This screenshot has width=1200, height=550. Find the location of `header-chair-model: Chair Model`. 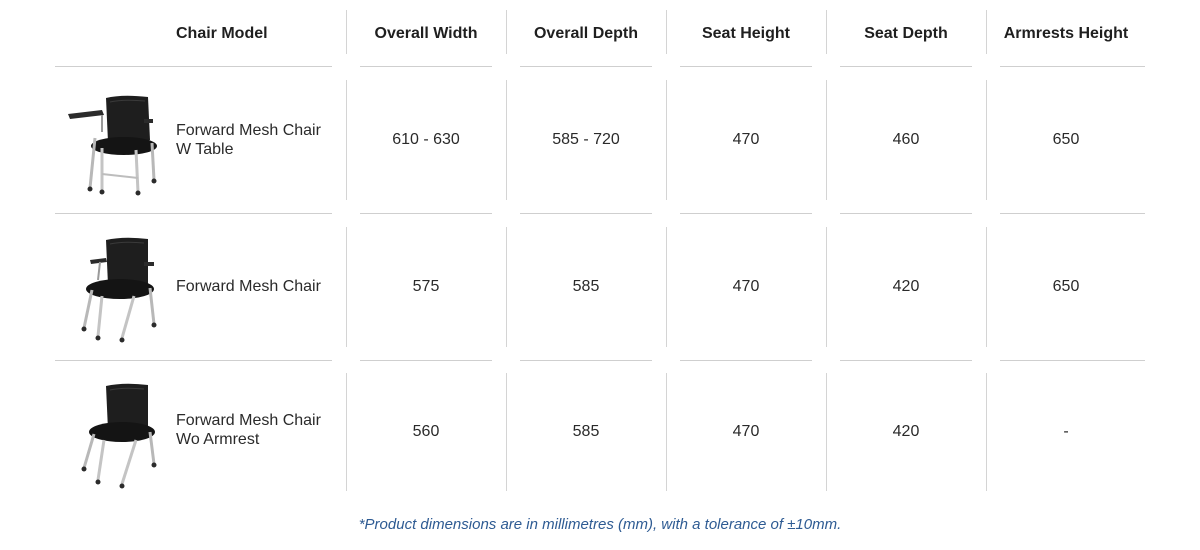

header-chair-model: Chair Model is located at coordinates (222, 33).